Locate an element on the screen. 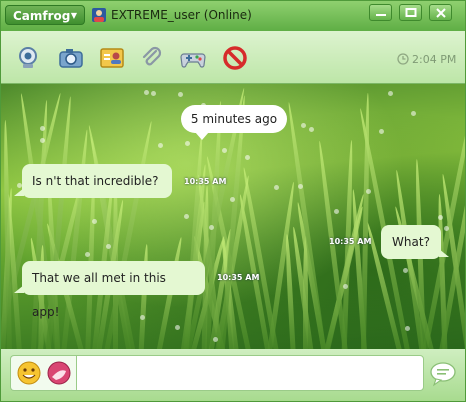 This screenshot has height=402, width=466. send-message-icon is located at coordinates (443, 374).